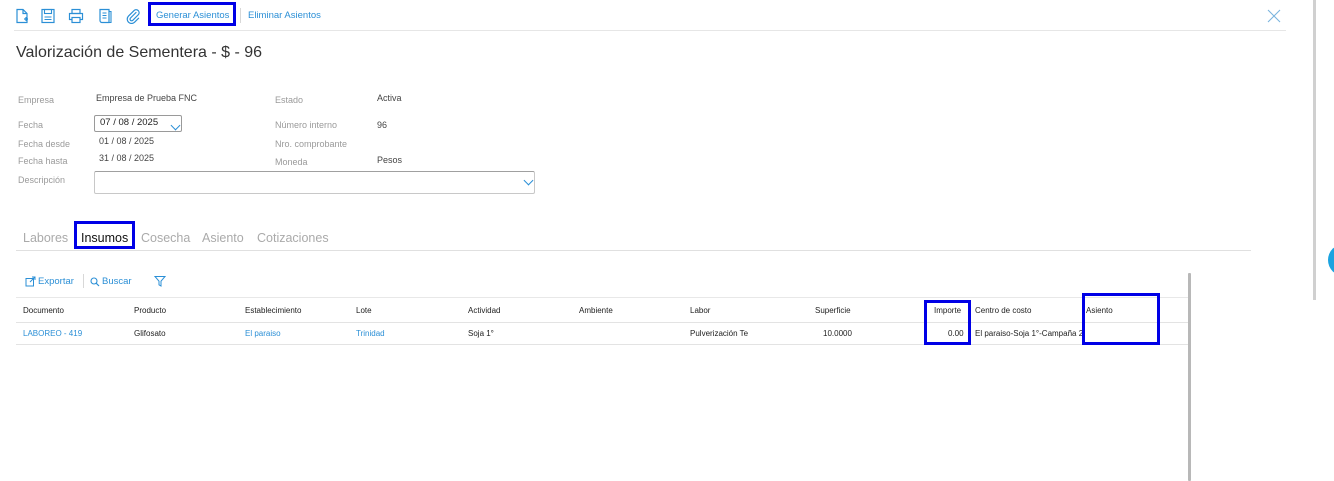  I want to click on fecha-hasta-value: 31 / 08 / 2025, so click(126, 158).